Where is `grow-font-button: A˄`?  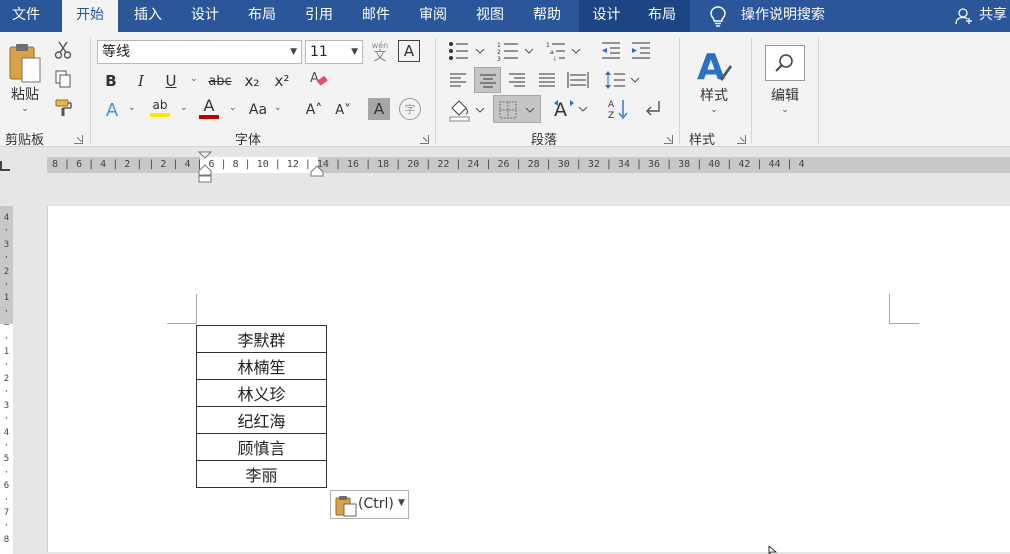 grow-font-button: A˄ is located at coordinates (314, 110).